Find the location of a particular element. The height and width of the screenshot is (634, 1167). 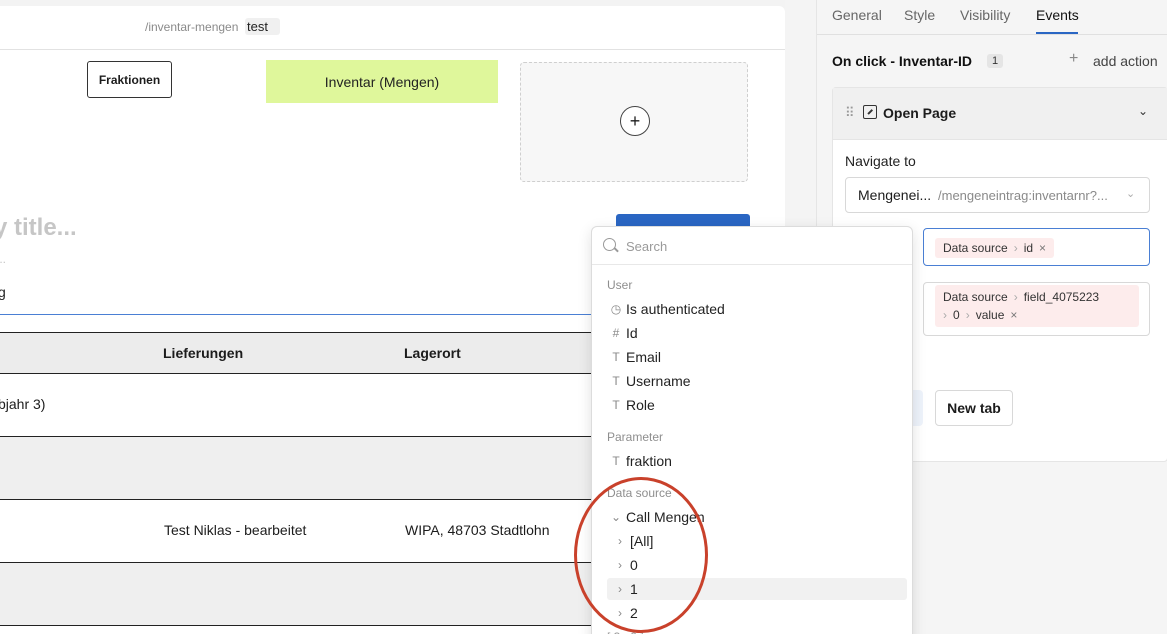

new-tab-button: New tab is located at coordinates (974, 408).